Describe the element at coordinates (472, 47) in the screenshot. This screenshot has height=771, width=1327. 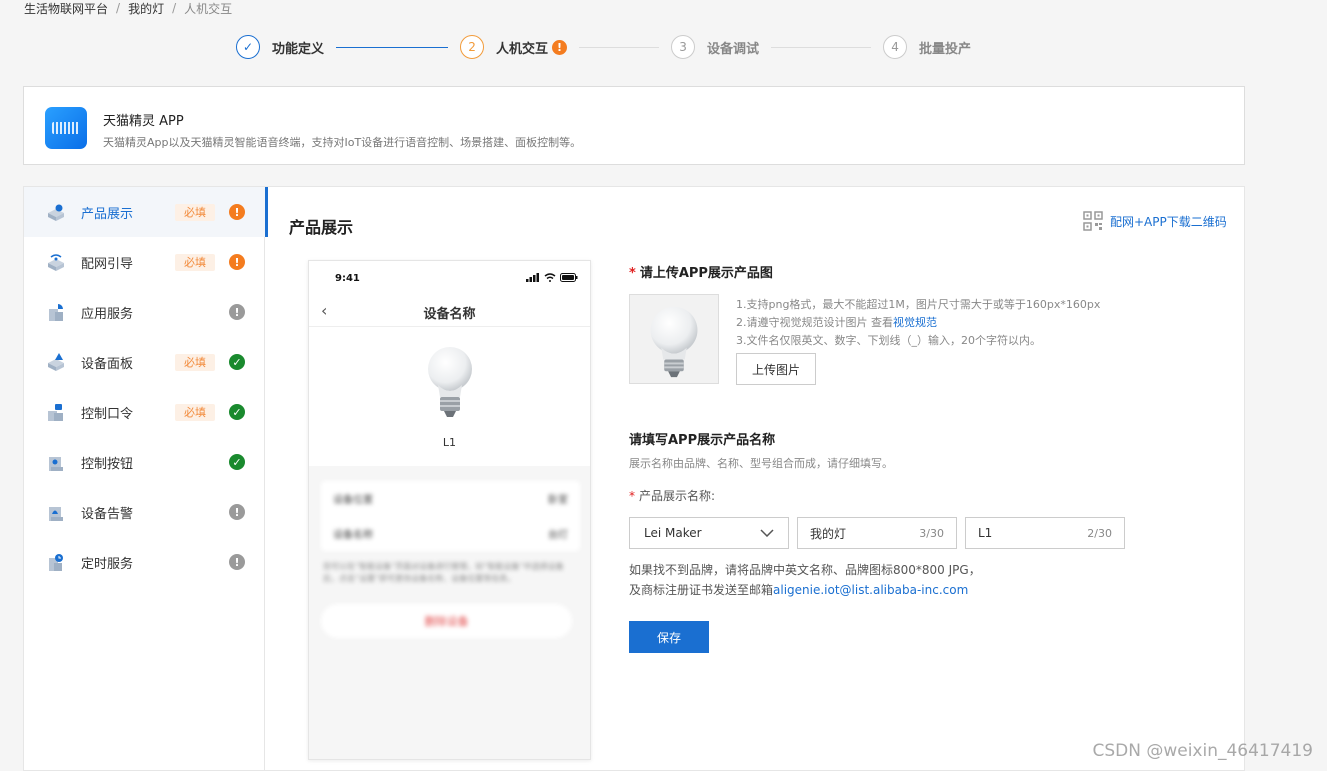
I see `step-number: 2` at that location.